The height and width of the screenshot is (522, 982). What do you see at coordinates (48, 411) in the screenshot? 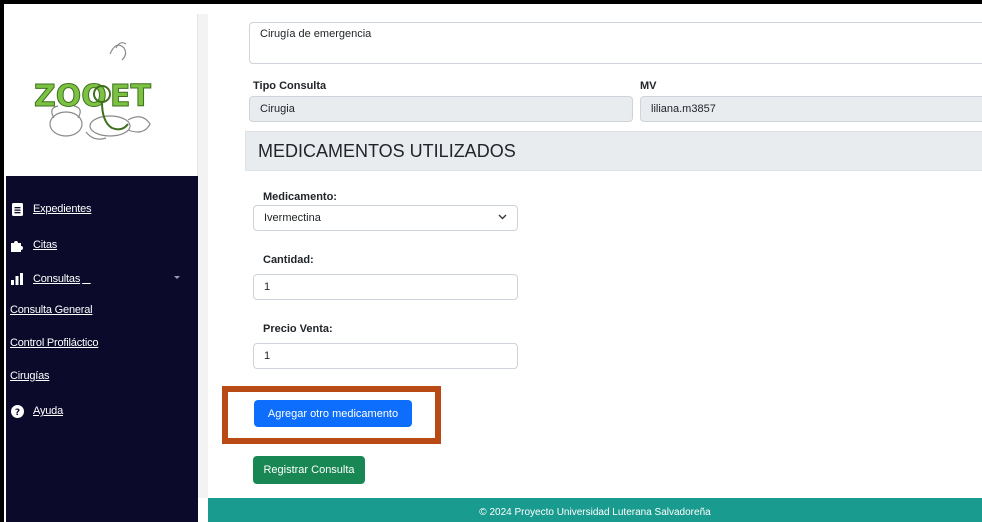
I see `sidebar-item-label: Ayuda` at bounding box center [48, 411].